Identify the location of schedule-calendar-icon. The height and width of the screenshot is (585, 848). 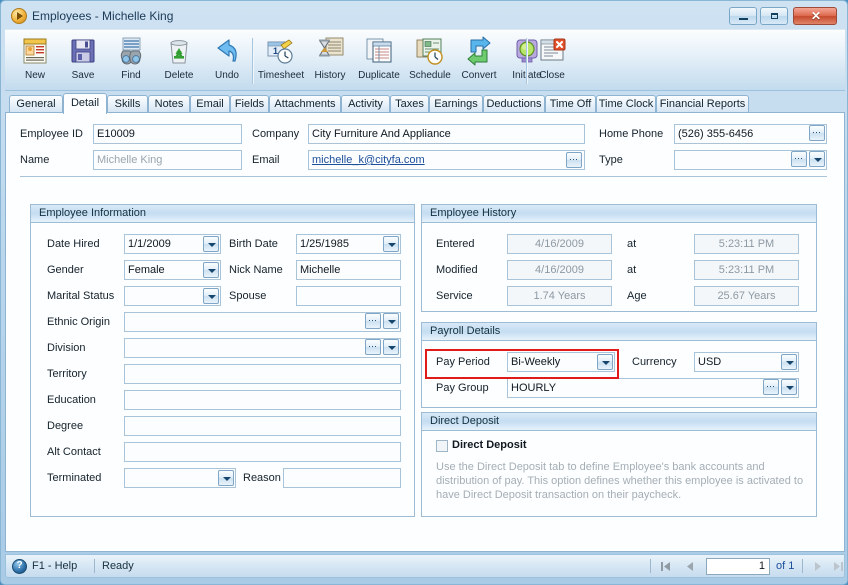
(430, 51).